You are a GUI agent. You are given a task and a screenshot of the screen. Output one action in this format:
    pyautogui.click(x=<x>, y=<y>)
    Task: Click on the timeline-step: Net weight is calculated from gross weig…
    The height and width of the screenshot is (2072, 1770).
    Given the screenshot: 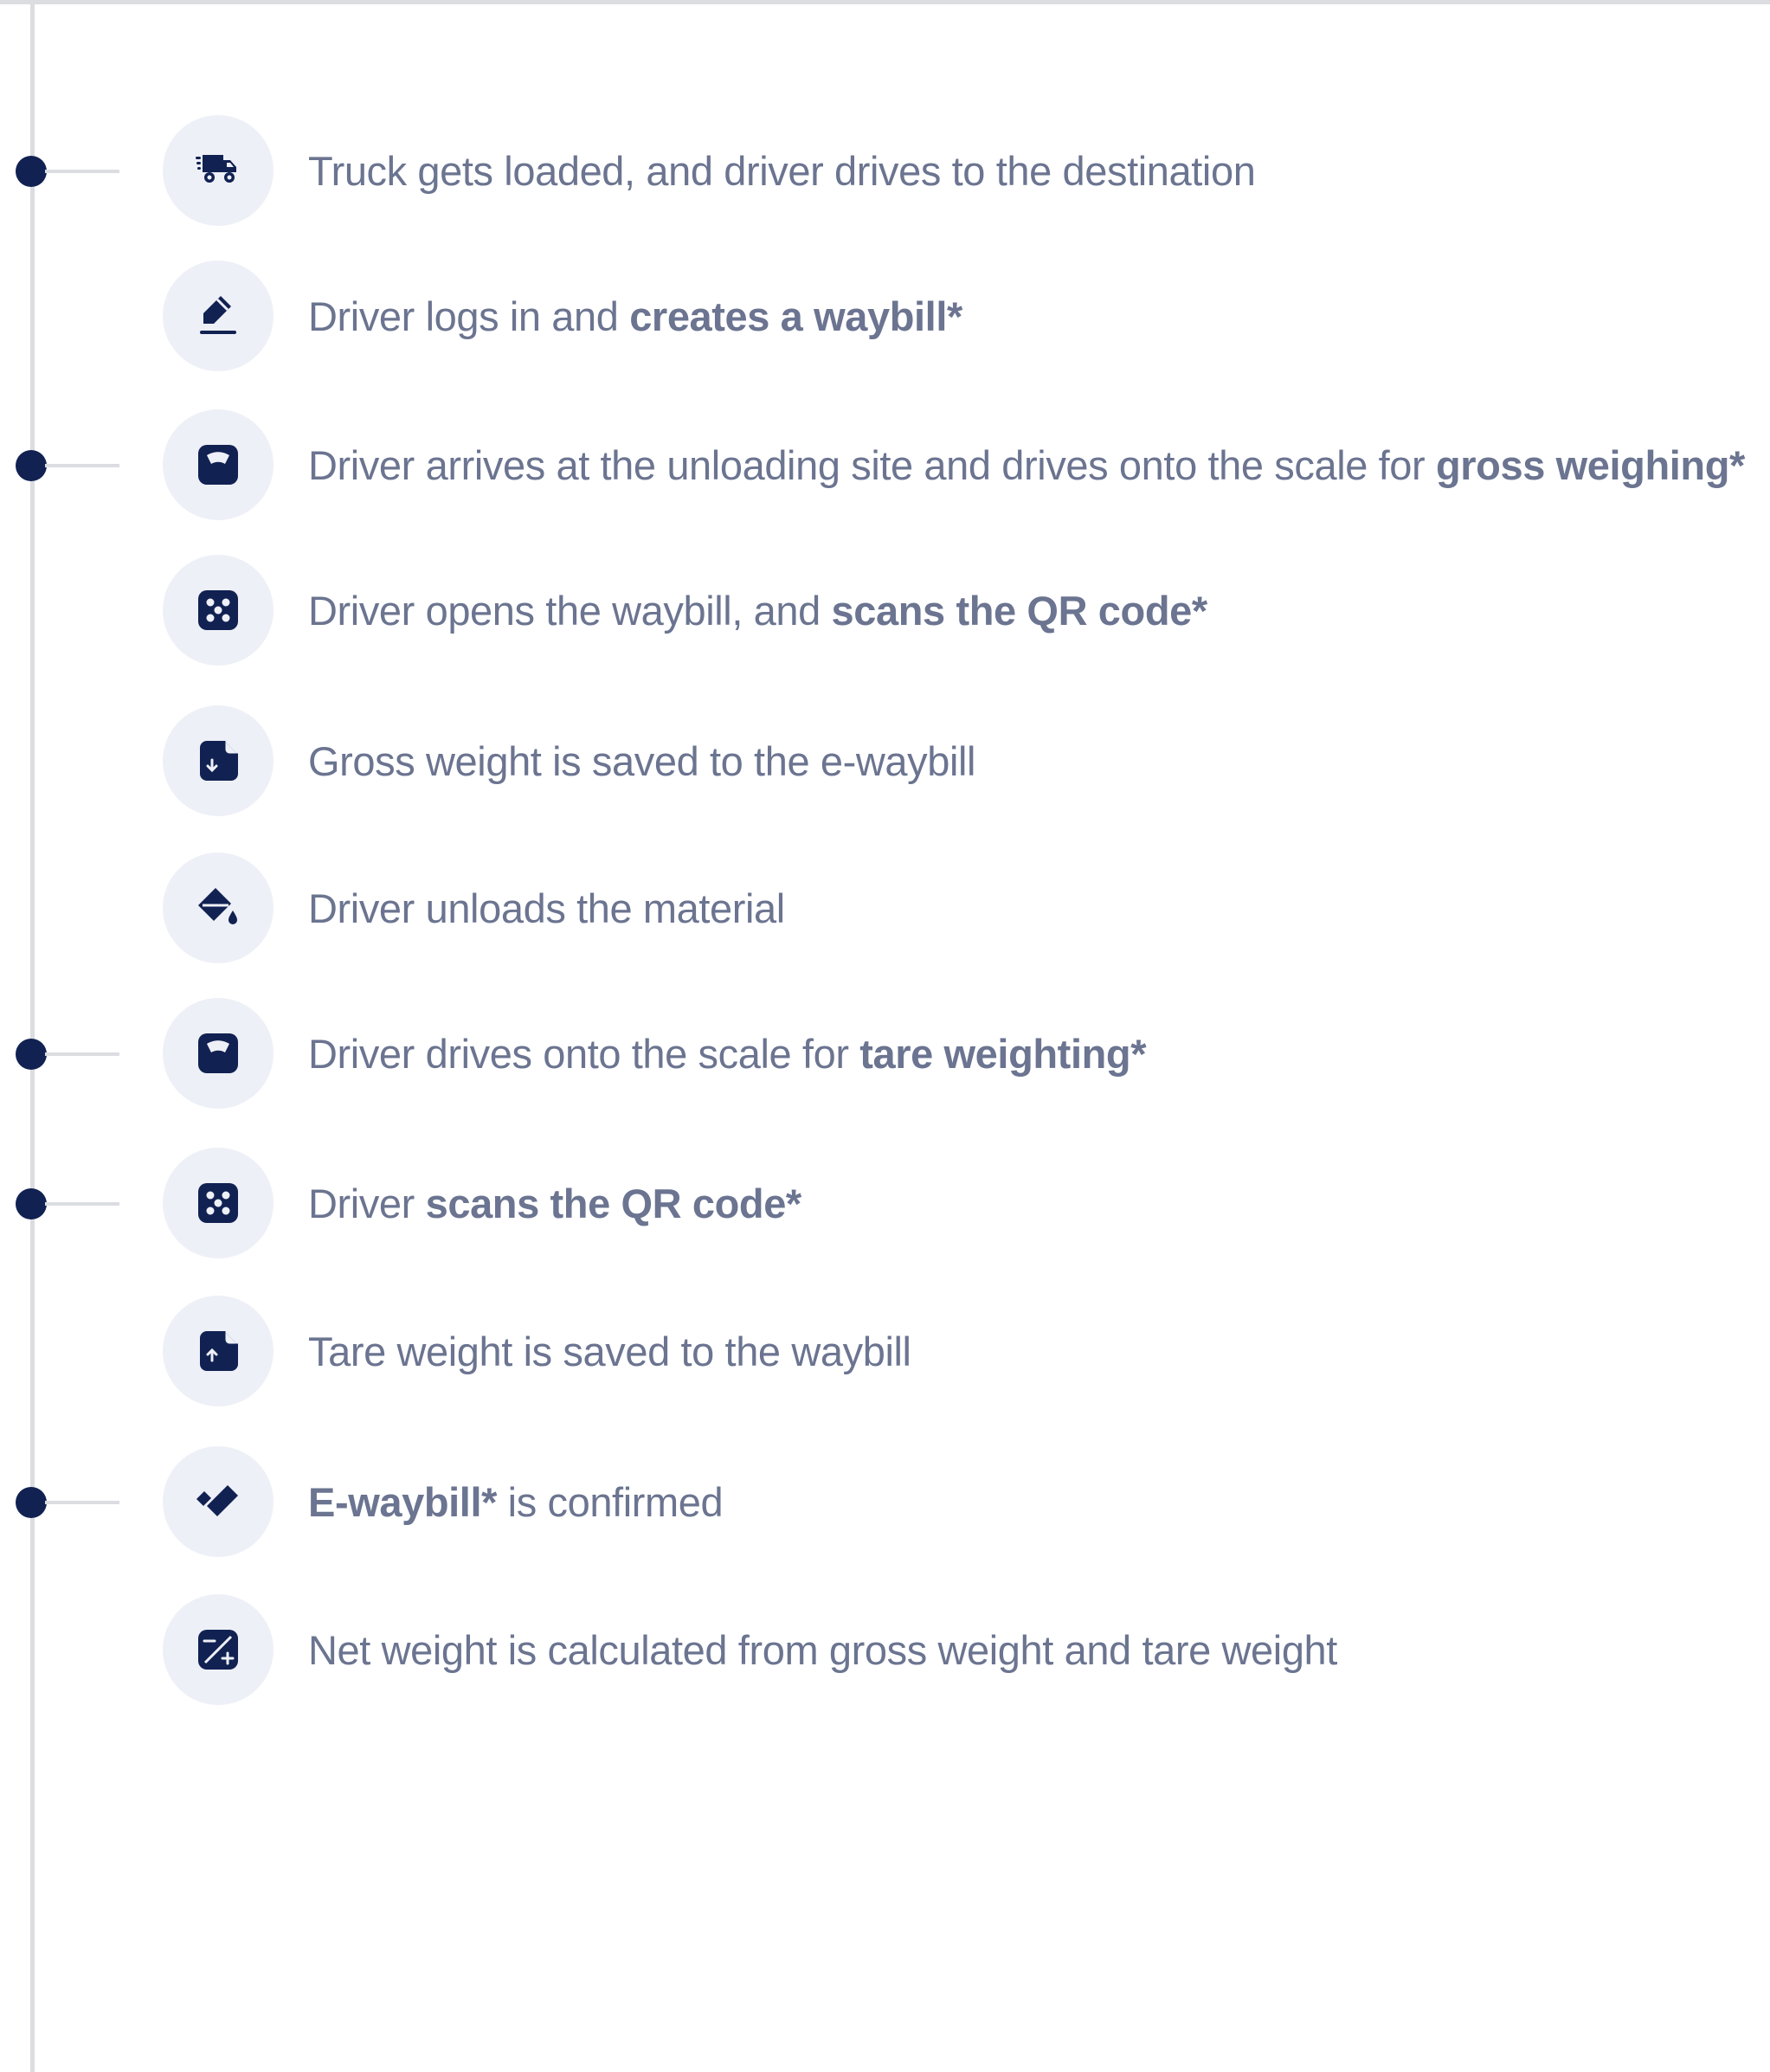 What is the action you would take?
    pyautogui.click(x=885, y=1650)
    